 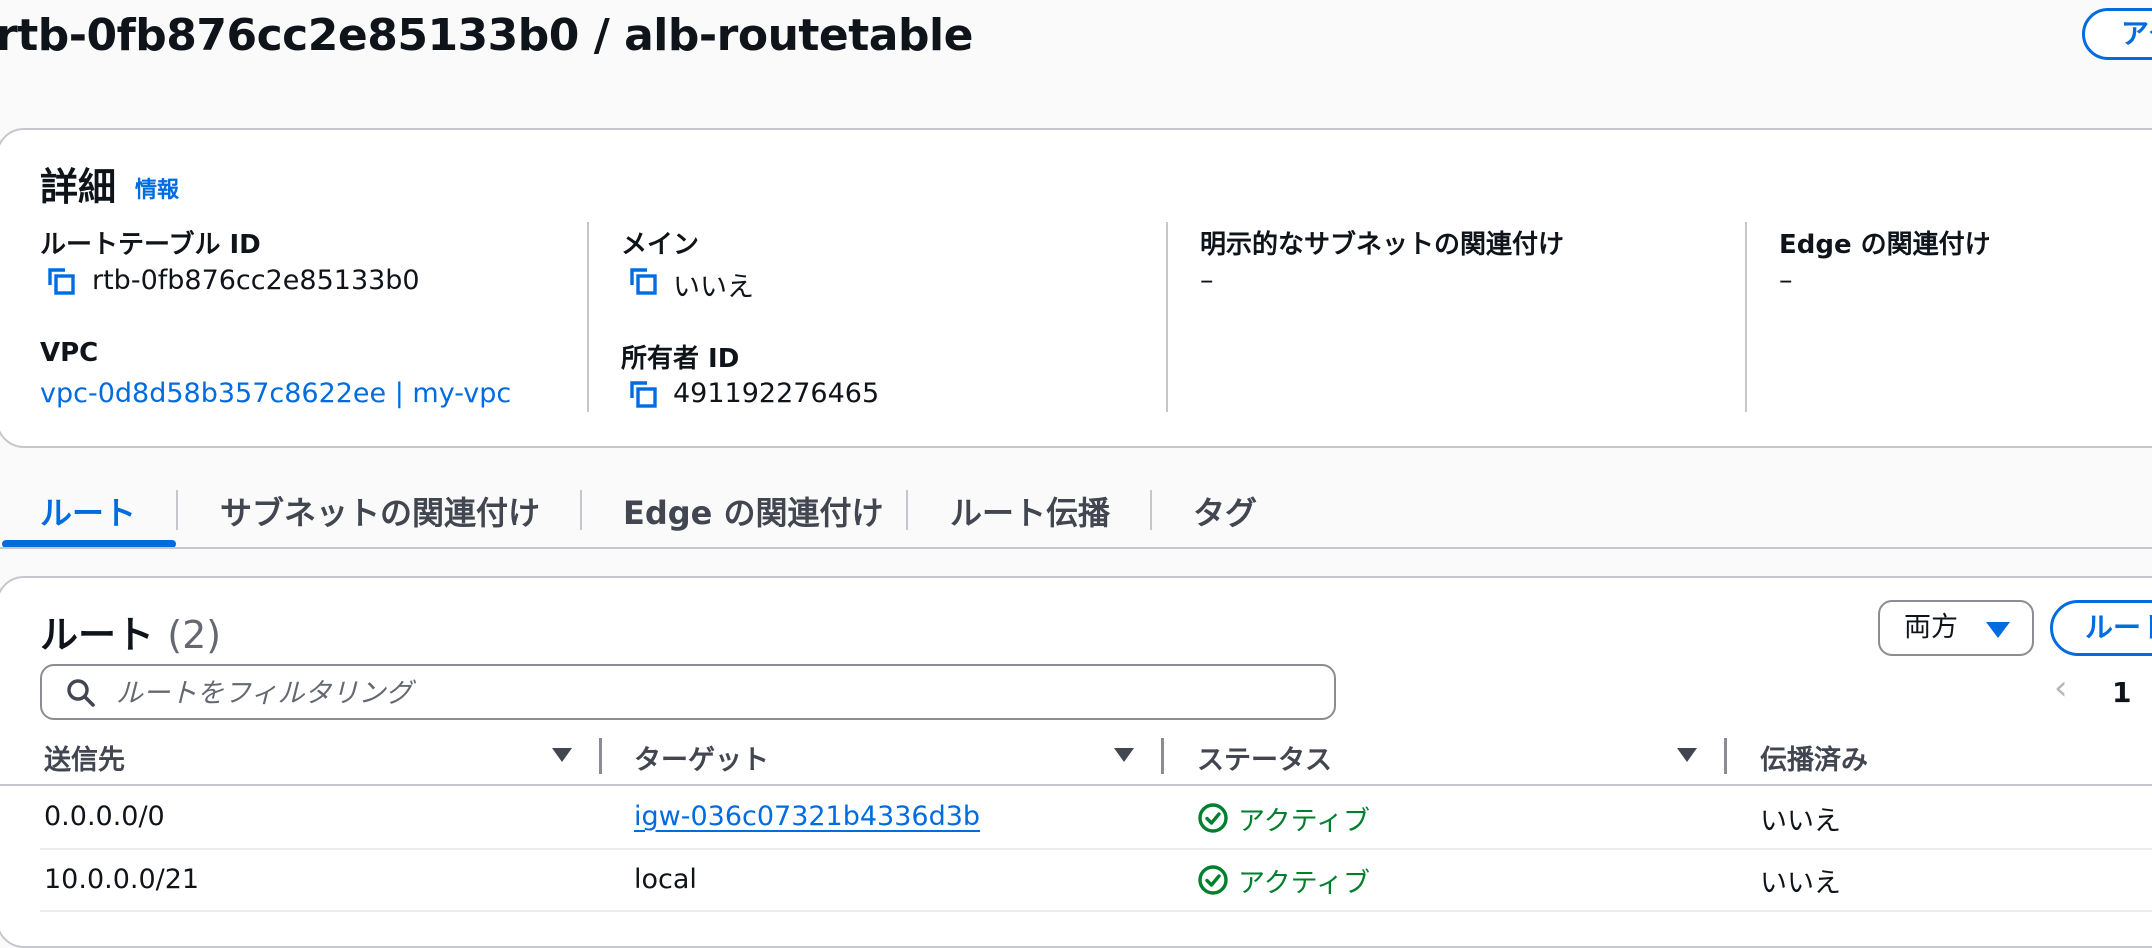 What do you see at coordinates (1998, 630) in the screenshot?
I see `caret-down-icon` at bounding box center [1998, 630].